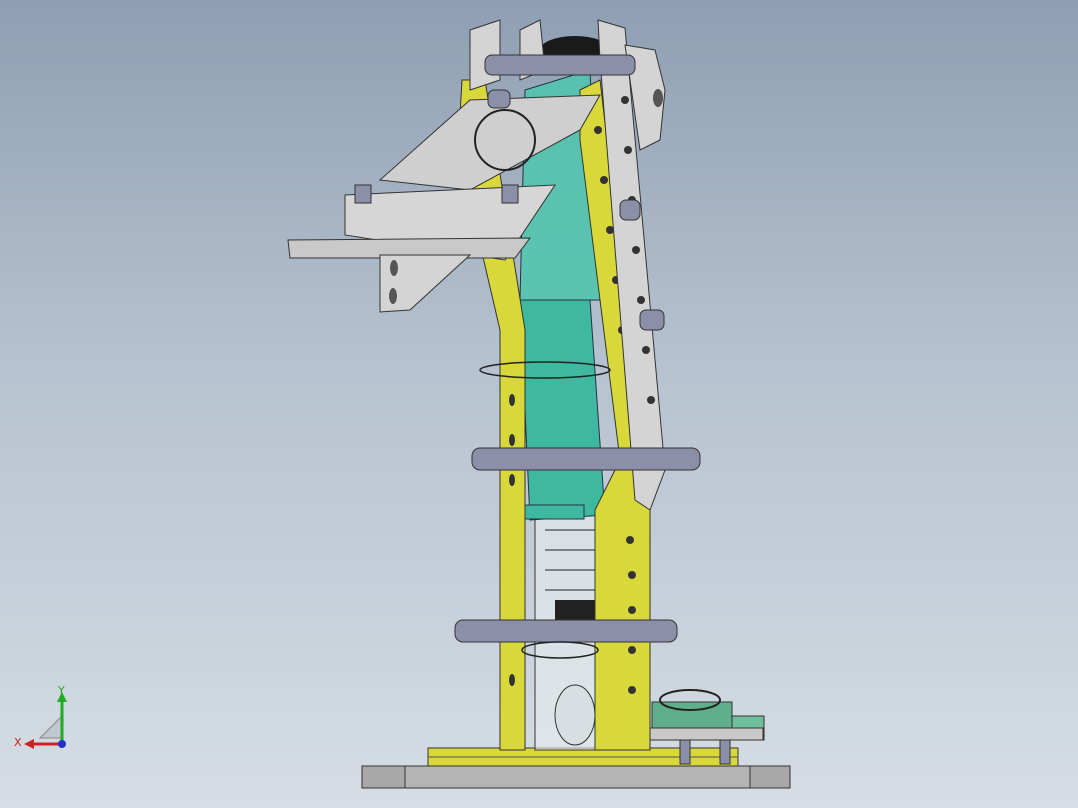 The height and width of the screenshot is (808, 1078). Describe the element at coordinates (18, 742) in the screenshot. I see `x-axis-label: X` at that location.